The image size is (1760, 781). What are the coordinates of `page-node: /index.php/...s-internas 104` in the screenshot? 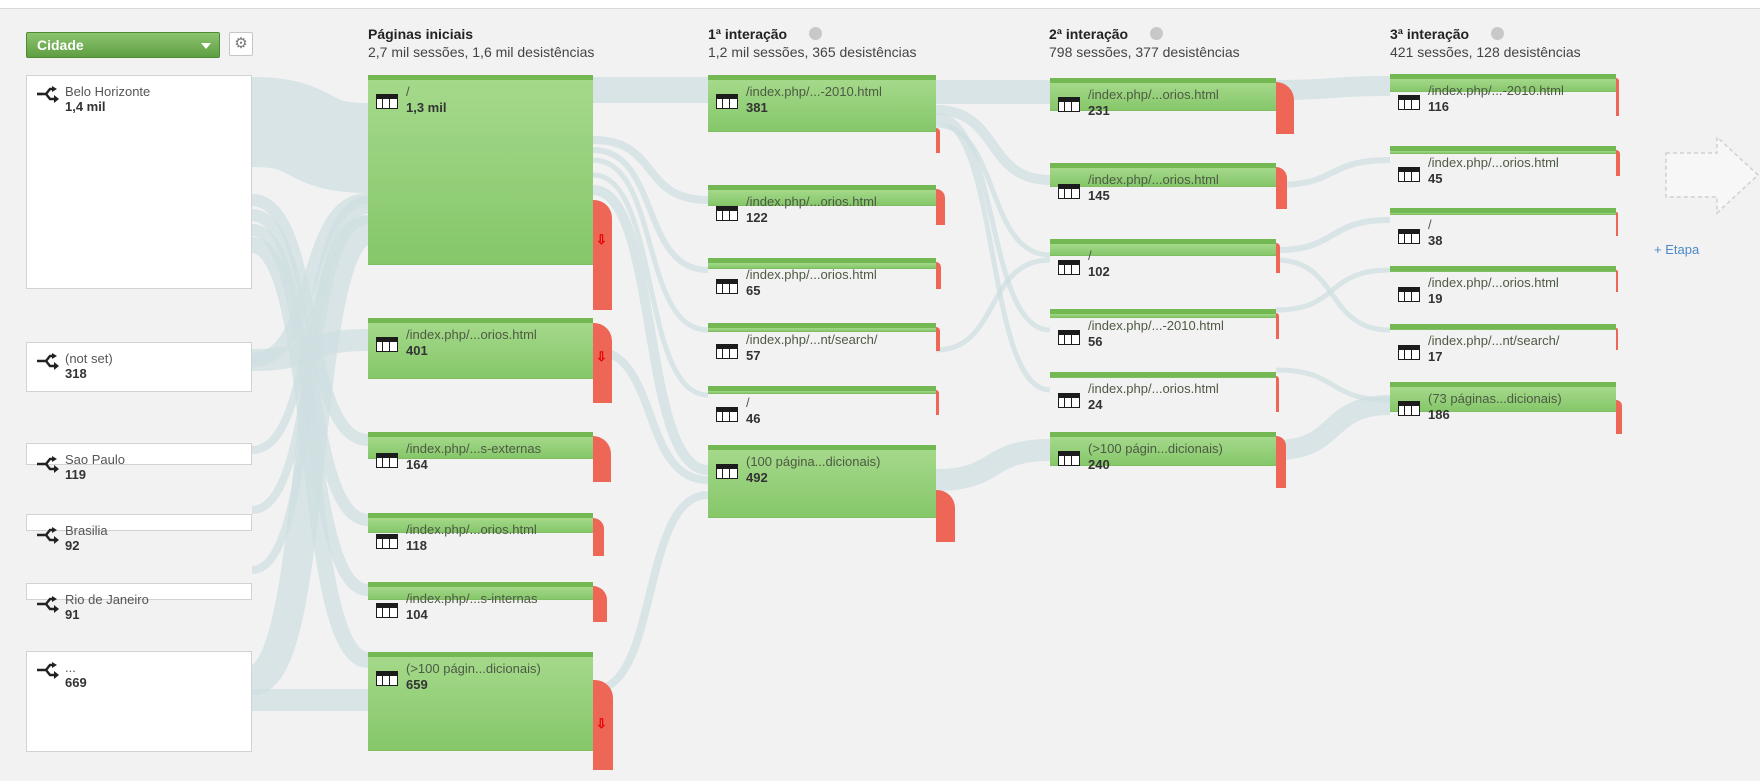 It's located at (480, 602).